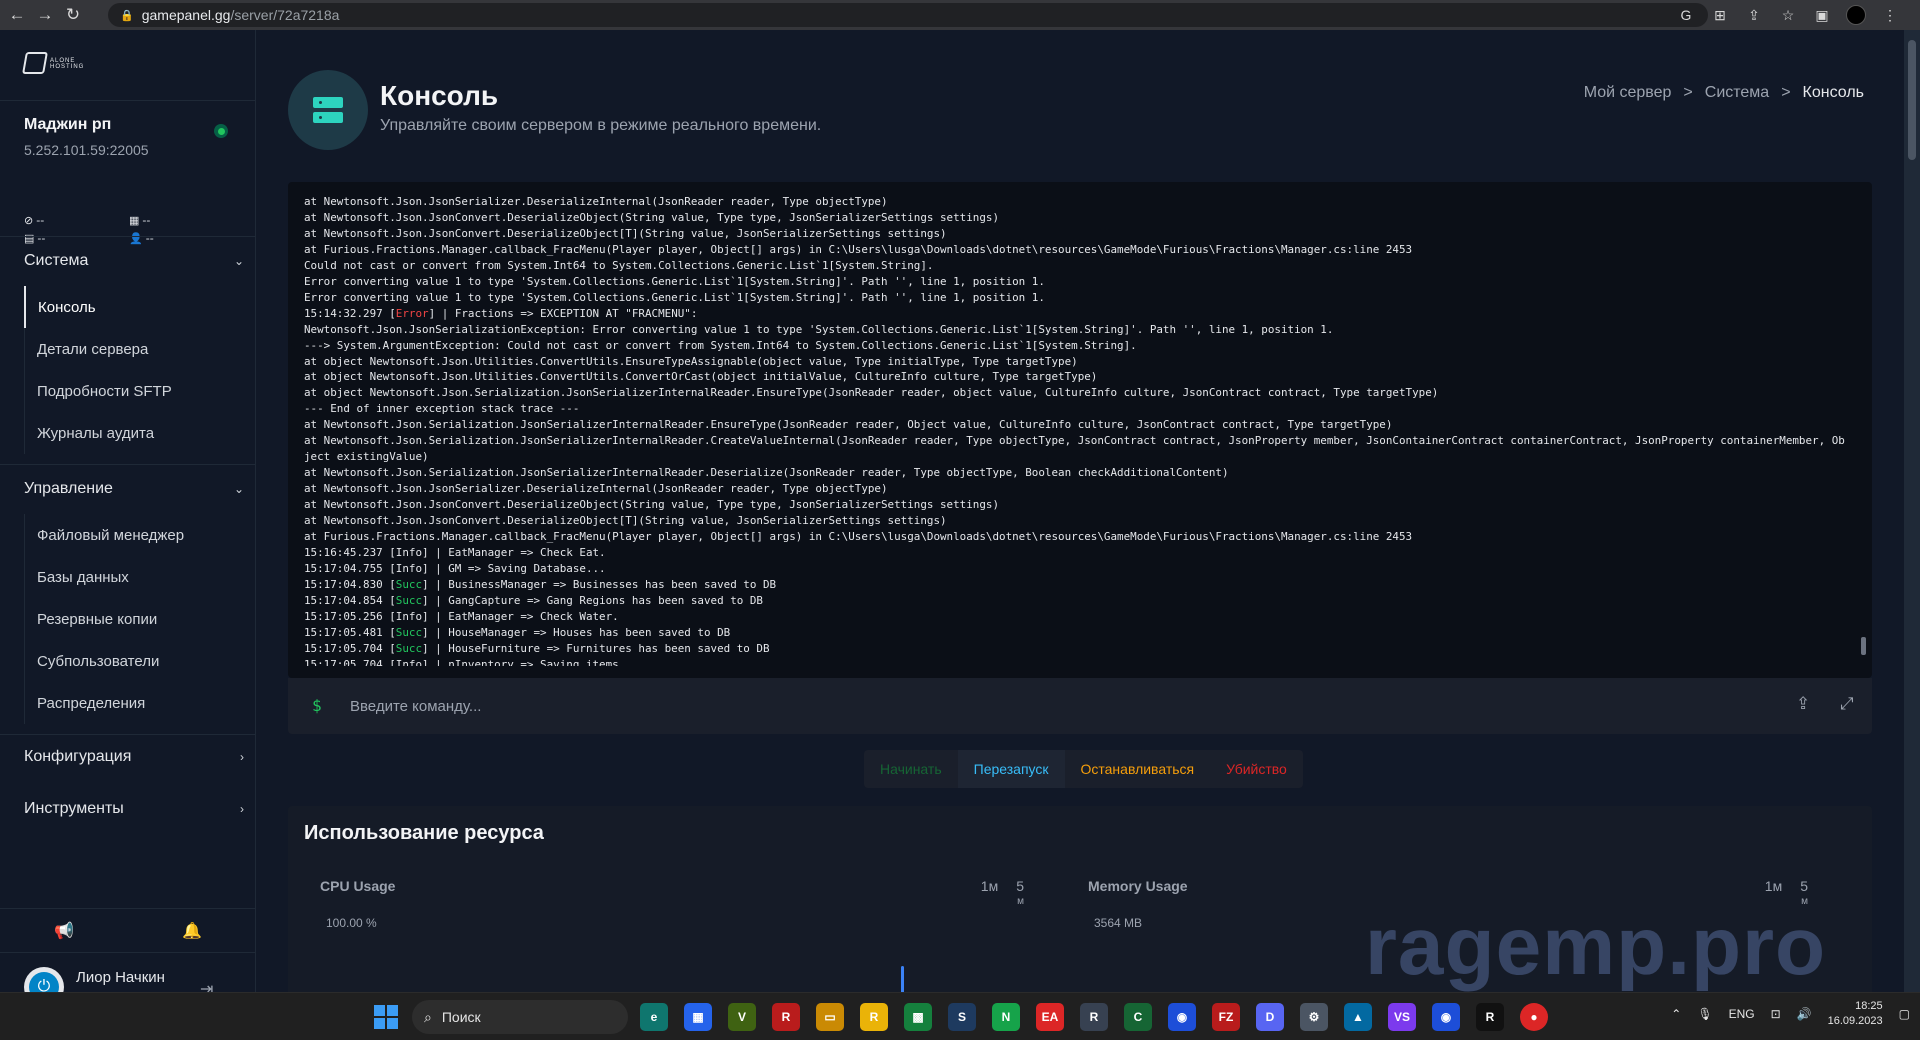 Image resolution: width=1920 pixels, height=1040 pixels. What do you see at coordinates (1402, 1017) in the screenshot?
I see `visual-studio-icon: VS` at bounding box center [1402, 1017].